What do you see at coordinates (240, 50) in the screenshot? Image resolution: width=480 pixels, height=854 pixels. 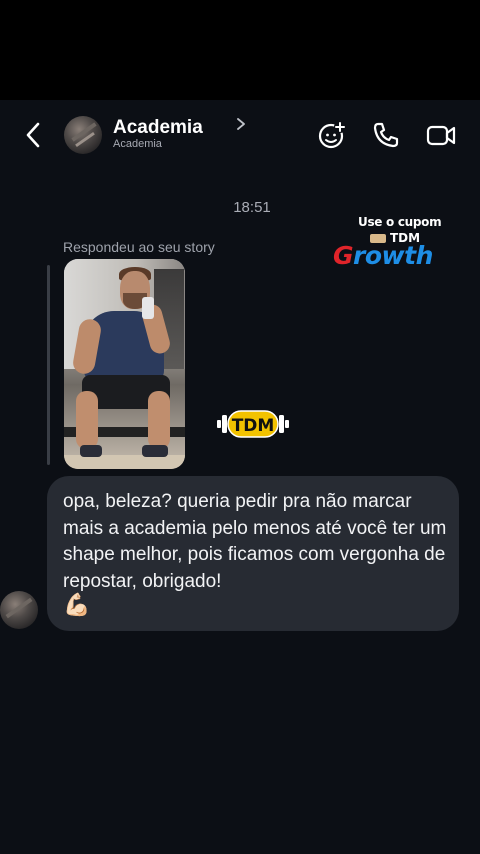 I see `status-bar-area` at bounding box center [240, 50].